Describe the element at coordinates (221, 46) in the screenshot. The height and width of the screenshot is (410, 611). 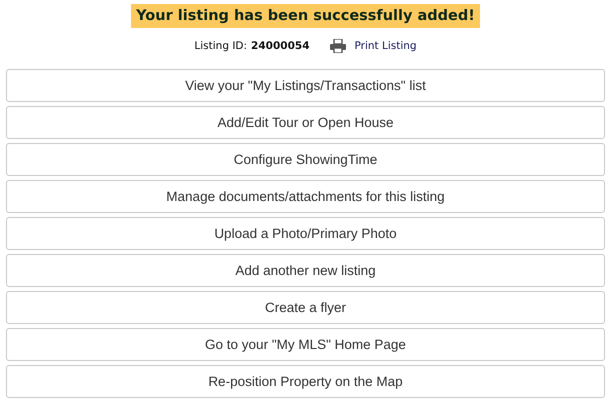
I see `listing-id-label: Listing ID:` at that location.